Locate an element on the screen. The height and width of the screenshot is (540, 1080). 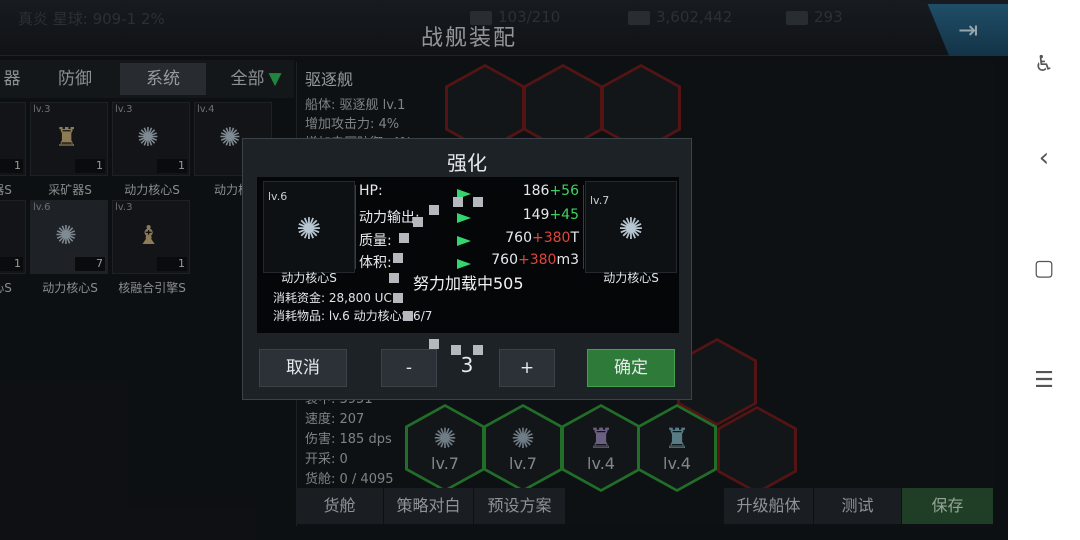
source-item-name: 动力核心S is located at coordinates (309, 278).